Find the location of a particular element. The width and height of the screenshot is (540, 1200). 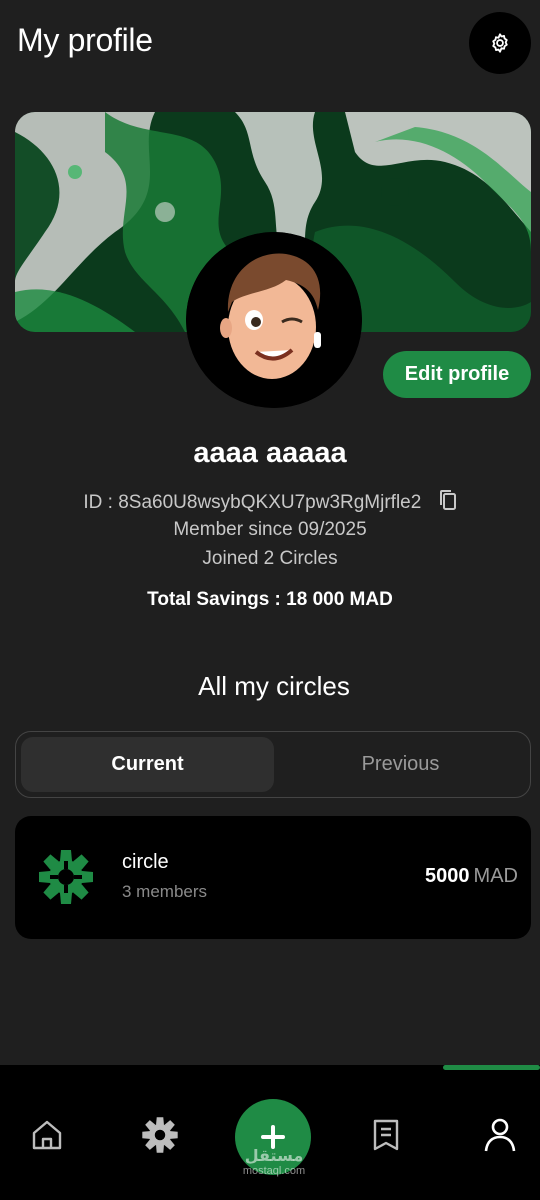

watermark-latin: mostaql.com is located at coordinates (274, 1171).